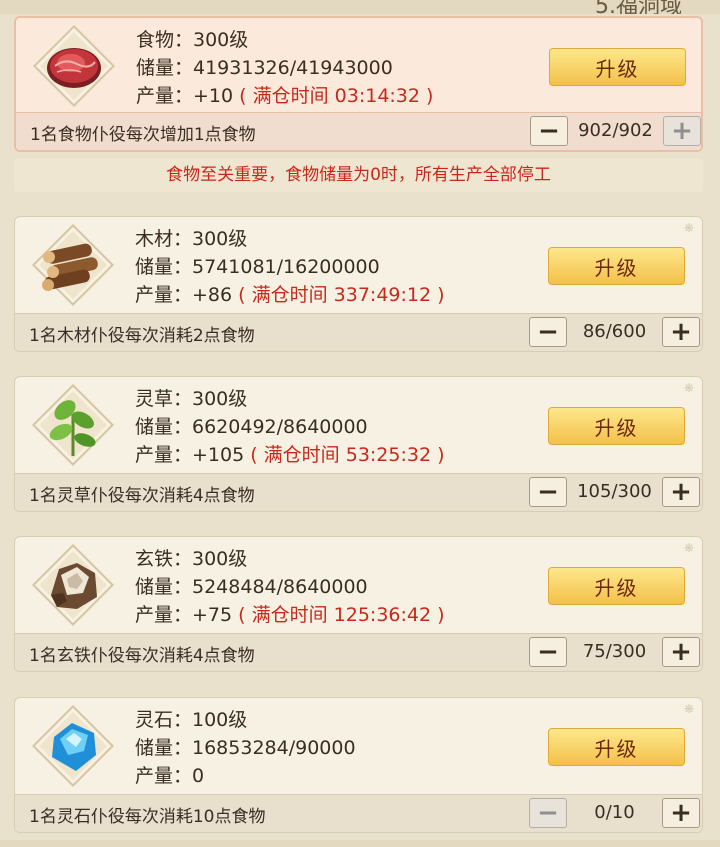 The height and width of the screenshot is (847, 720). What do you see at coordinates (147, 817) in the screenshot?
I see `worker-desc: 1名灵石仆役每次消耗10点食物` at bounding box center [147, 817].